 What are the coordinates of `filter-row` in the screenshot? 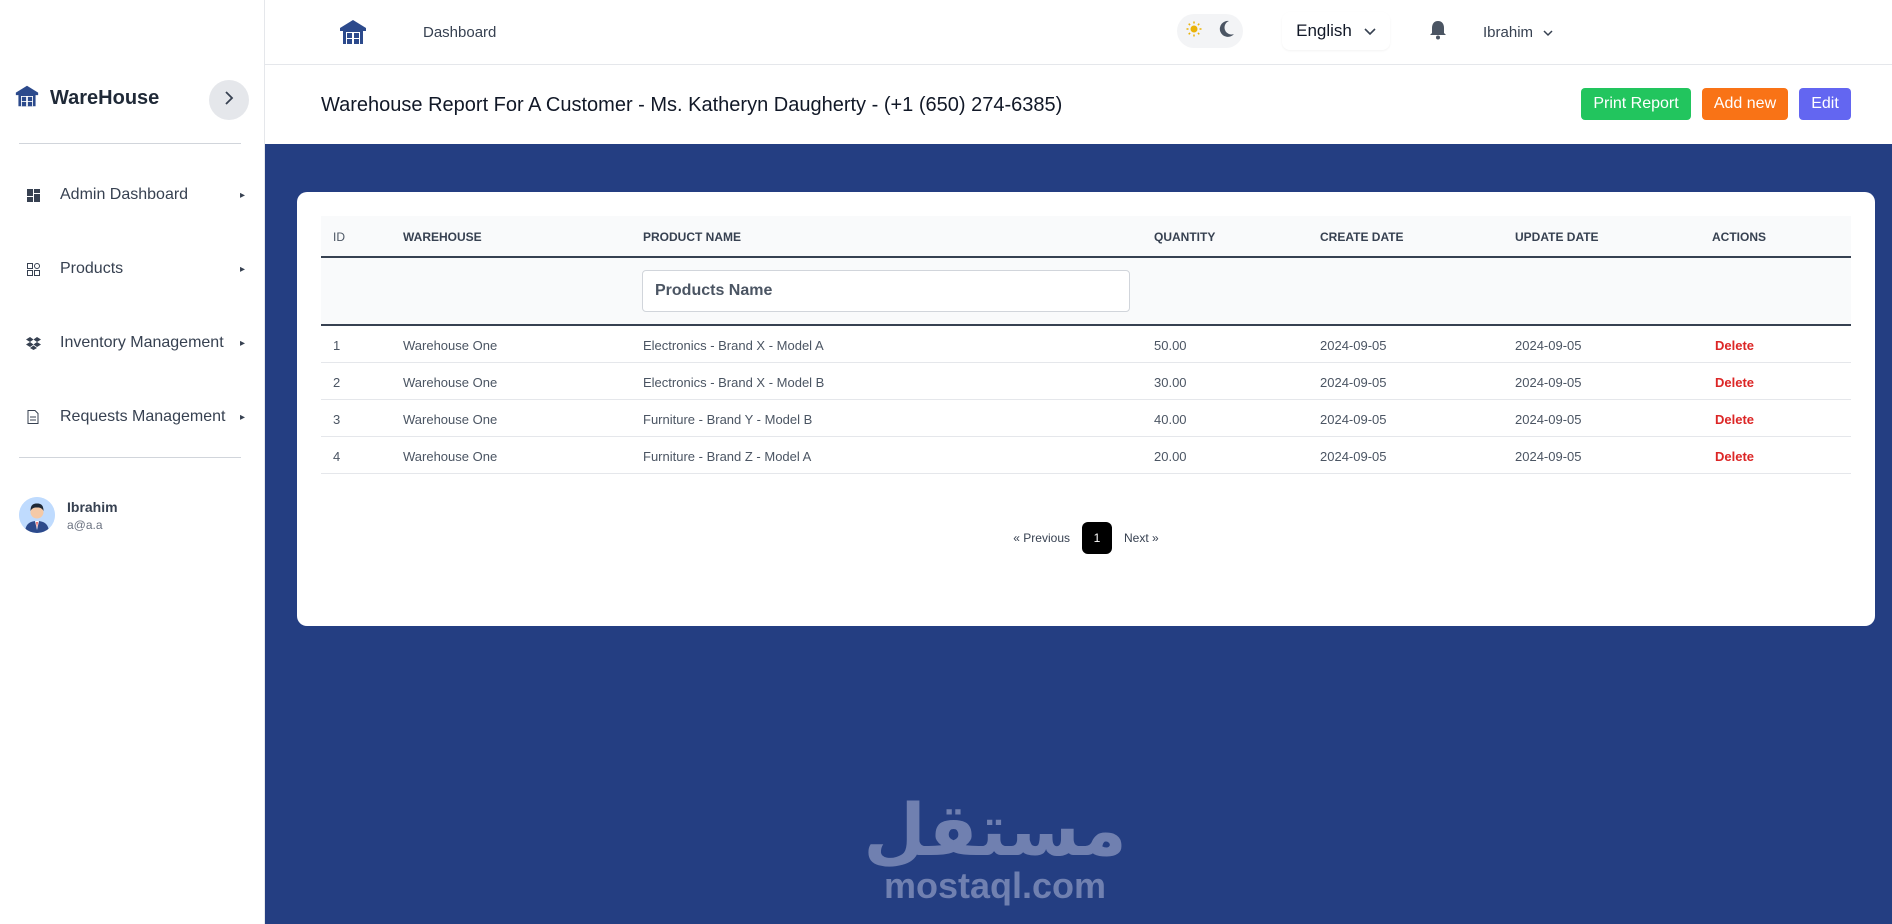 It's located at (1086, 292).